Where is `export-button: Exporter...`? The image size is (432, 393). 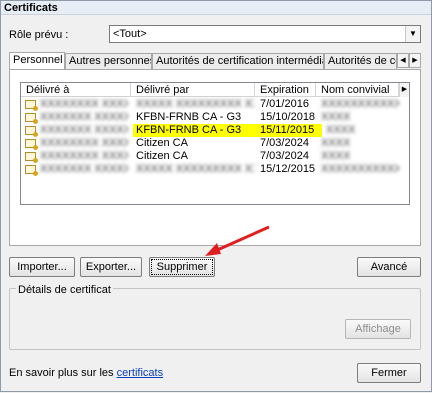 export-button: Exporter... is located at coordinates (111, 267).